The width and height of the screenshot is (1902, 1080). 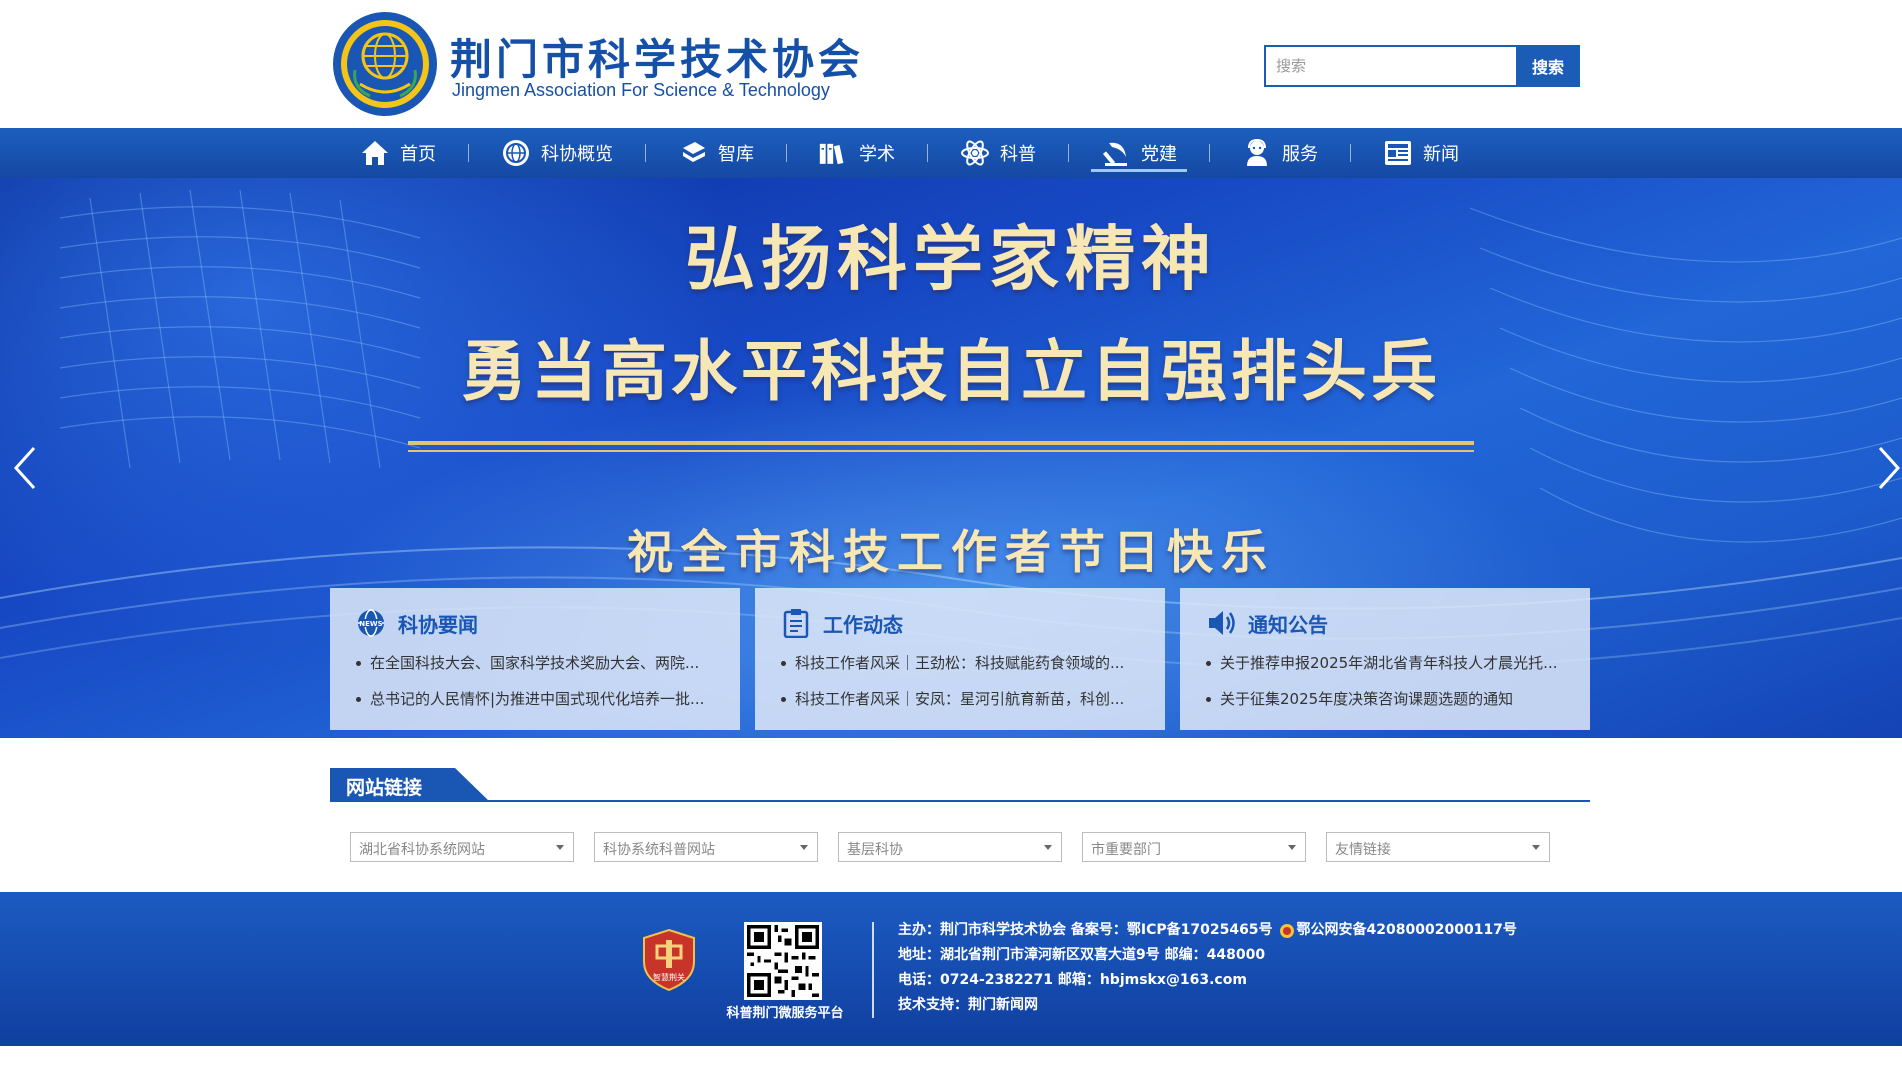 I want to click on nav-item-service: 服务, so click(x=1280, y=153).